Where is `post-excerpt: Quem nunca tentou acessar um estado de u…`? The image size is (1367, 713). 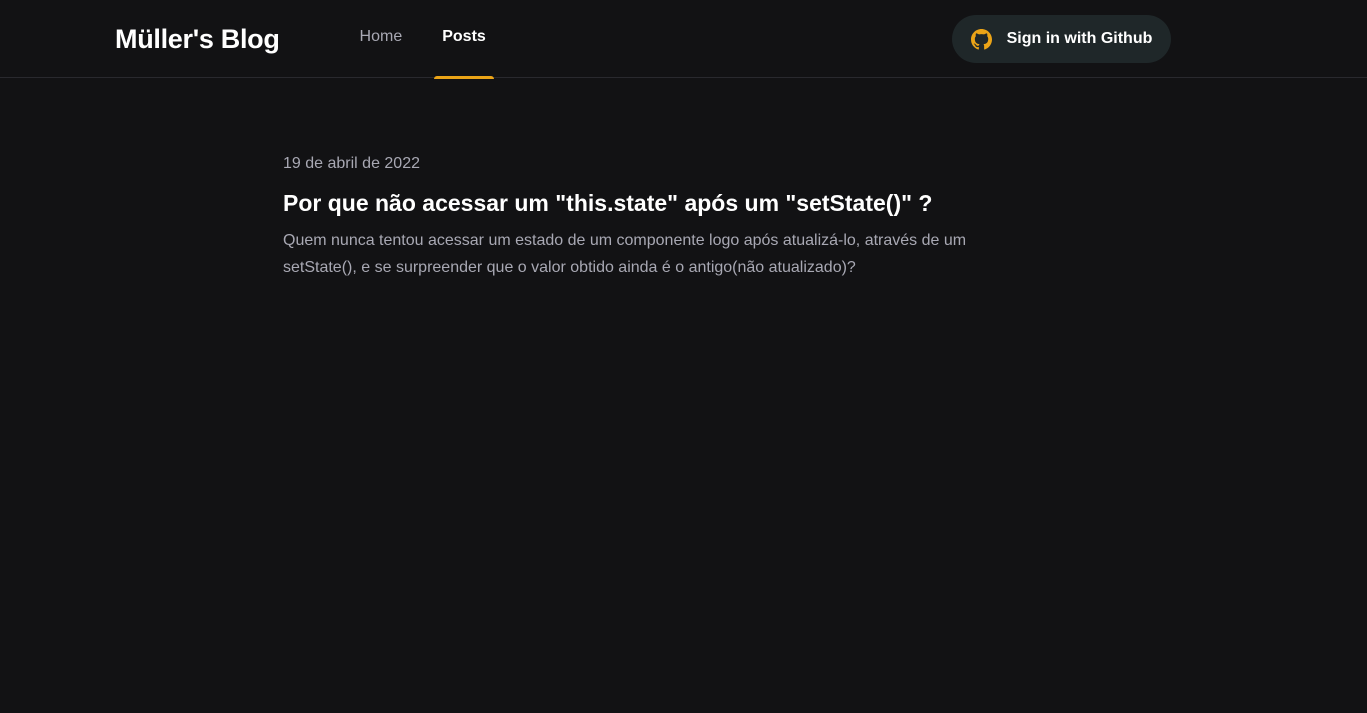
post-excerpt: Quem nunca tentou acessar um estado de u… is located at coordinates (625, 253).